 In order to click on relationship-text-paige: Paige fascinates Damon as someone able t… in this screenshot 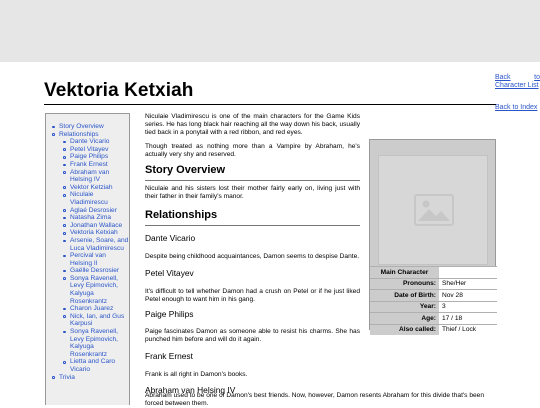, I will do `click(252, 335)`.